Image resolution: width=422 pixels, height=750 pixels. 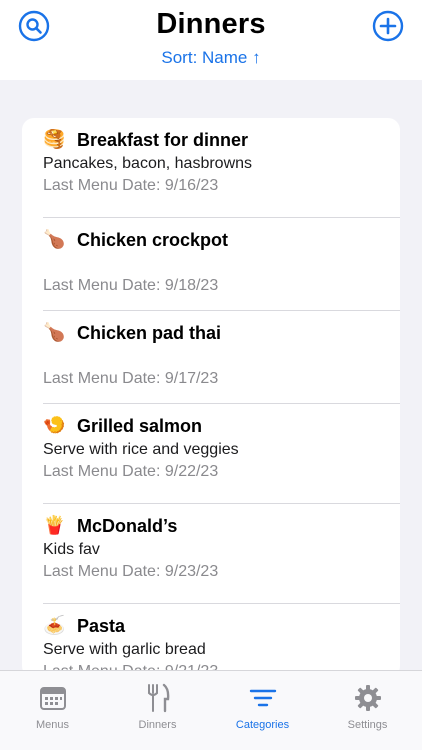 What do you see at coordinates (131, 471) in the screenshot?
I see `last-menu-date: Last Menu Date: 9/22/23` at bounding box center [131, 471].